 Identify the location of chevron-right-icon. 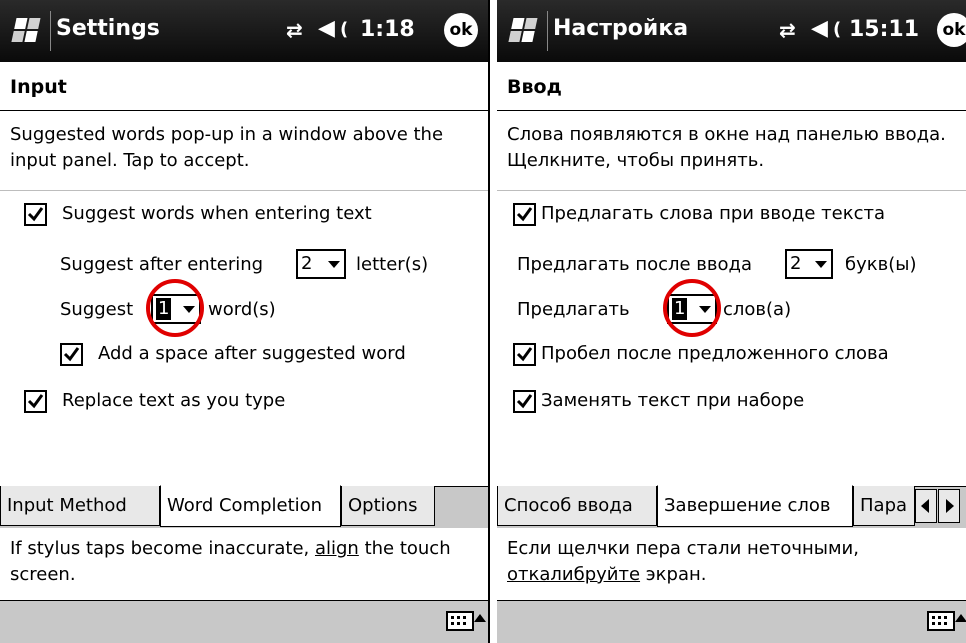
(950, 506).